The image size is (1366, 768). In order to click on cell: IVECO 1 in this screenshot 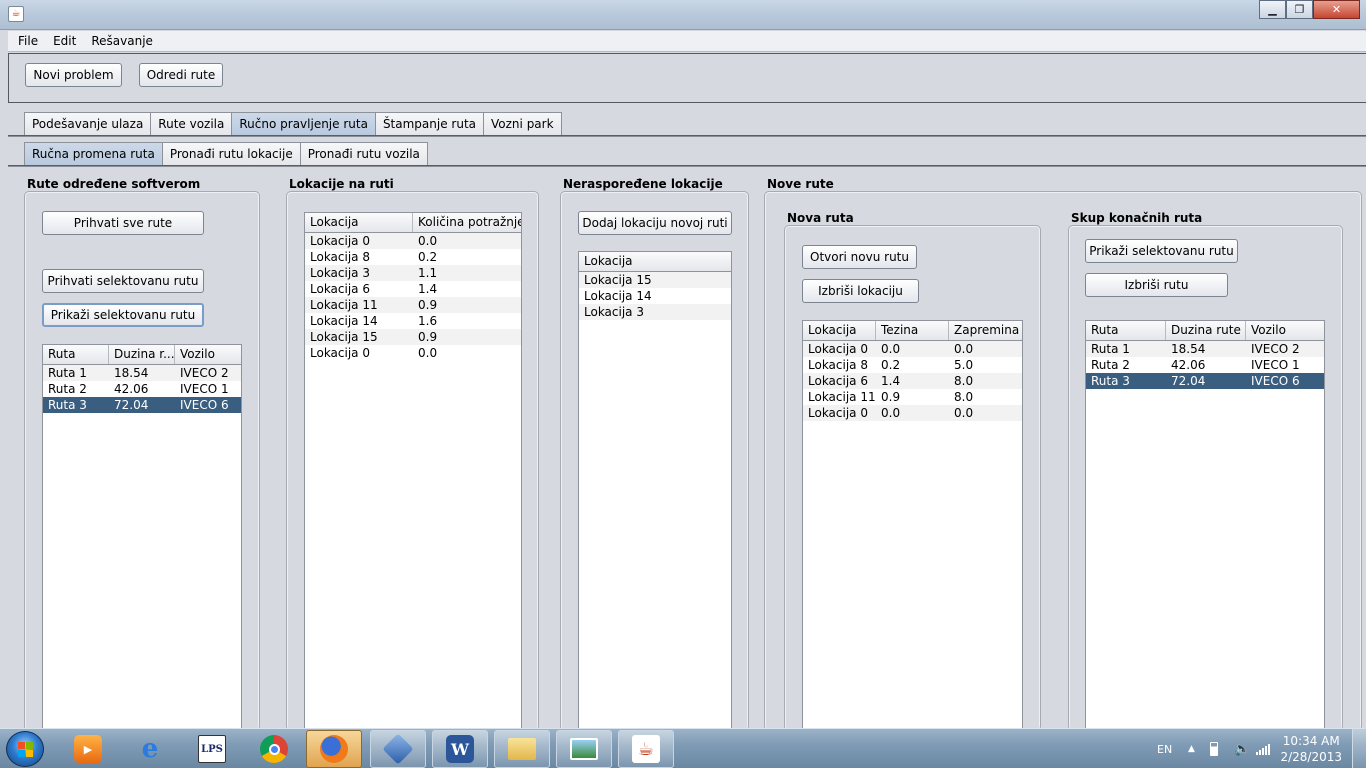, I will do `click(1275, 365)`.